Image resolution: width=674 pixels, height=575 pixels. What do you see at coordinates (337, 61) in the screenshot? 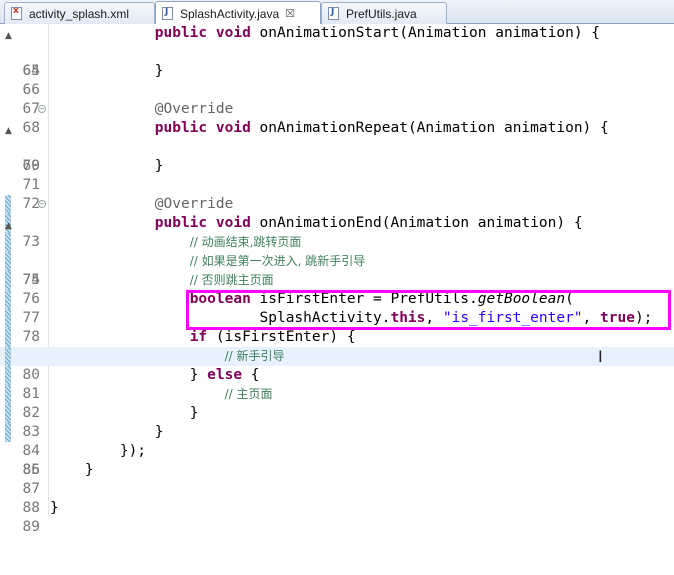
I see `code-line: 65` at bounding box center [337, 61].